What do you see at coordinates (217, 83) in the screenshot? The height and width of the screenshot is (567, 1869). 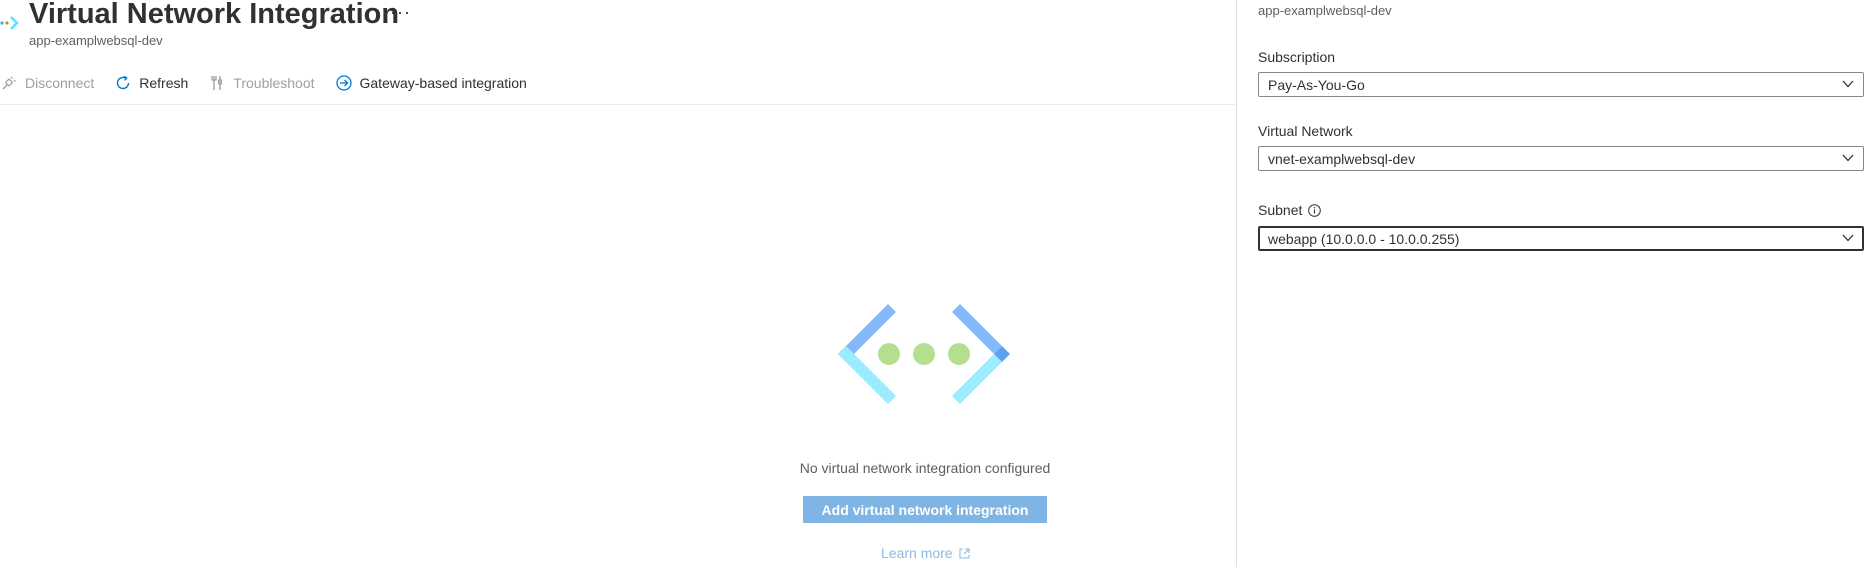 I see `troubleshoot-tools-icon` at bounding box center [217, 83].